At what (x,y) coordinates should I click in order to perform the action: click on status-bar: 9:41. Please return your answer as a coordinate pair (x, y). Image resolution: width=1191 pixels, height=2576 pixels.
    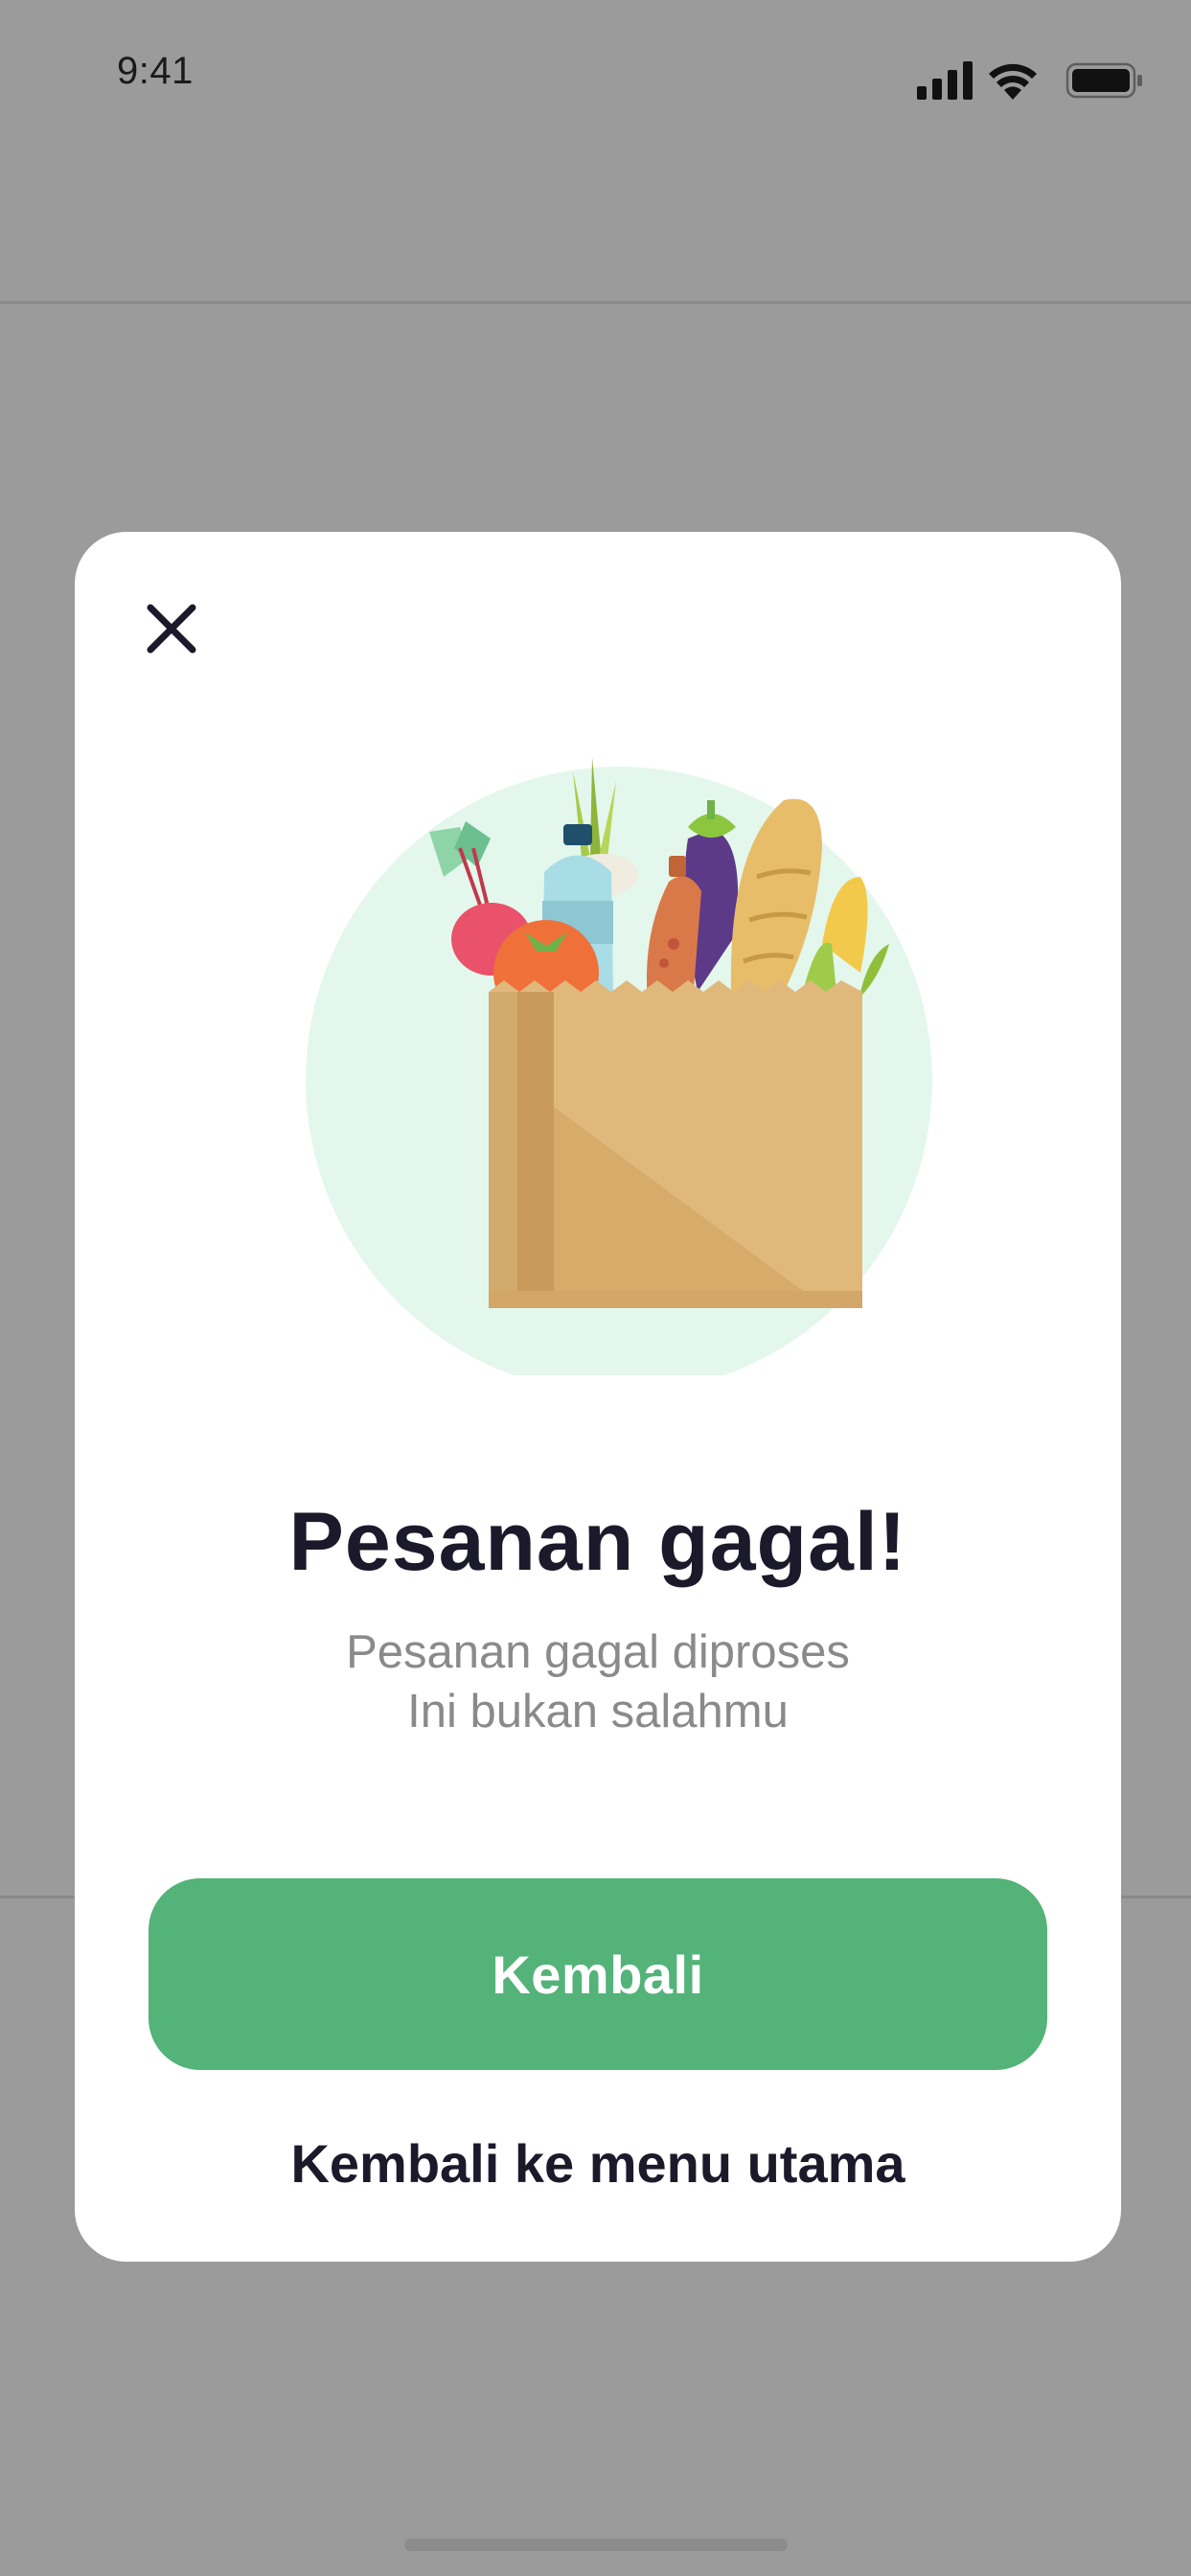
    Looking at the image, I should click on (595, 76).